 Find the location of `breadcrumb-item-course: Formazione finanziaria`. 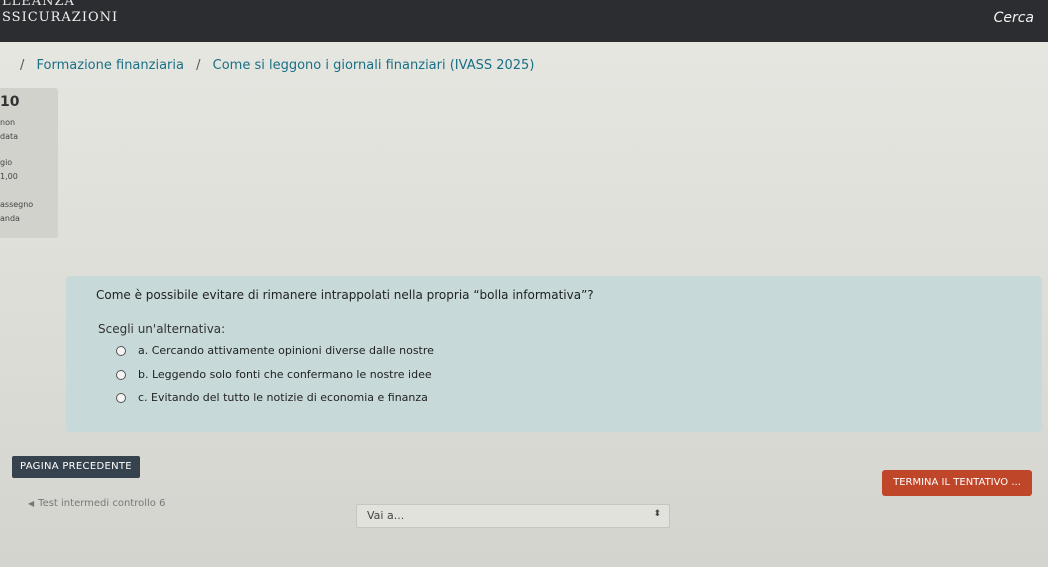

breadcrumb-item-course: Formazione finanziaria is located at coordinates (110, 65).